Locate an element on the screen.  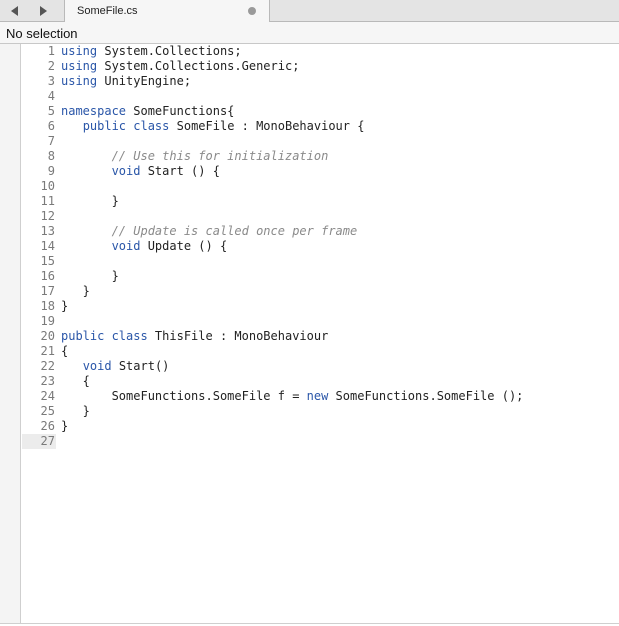
code-text: using System.Collections; is located at coordinates (151, 51).